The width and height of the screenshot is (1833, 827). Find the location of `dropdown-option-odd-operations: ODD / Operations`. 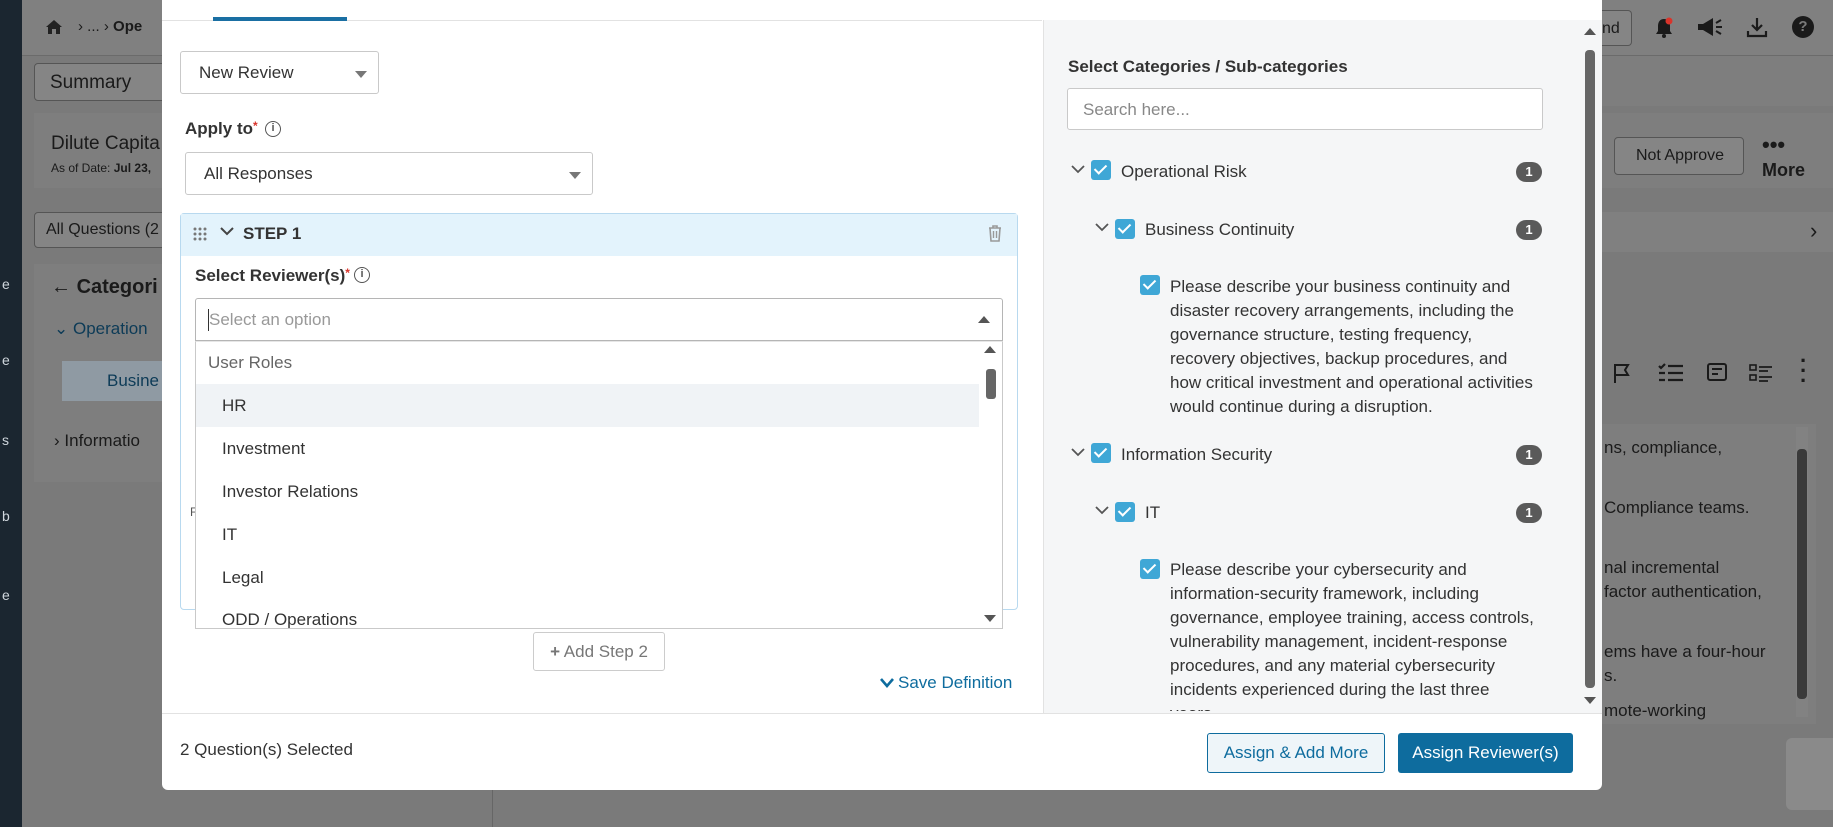

dropdown-option-odd-operations: ODD / Operations is located at coordinates (587, 613).